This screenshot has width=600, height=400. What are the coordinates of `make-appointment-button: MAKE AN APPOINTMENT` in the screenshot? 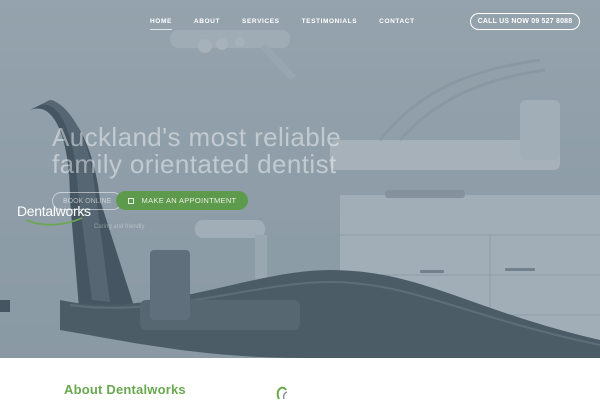 It's located at (182, 200).